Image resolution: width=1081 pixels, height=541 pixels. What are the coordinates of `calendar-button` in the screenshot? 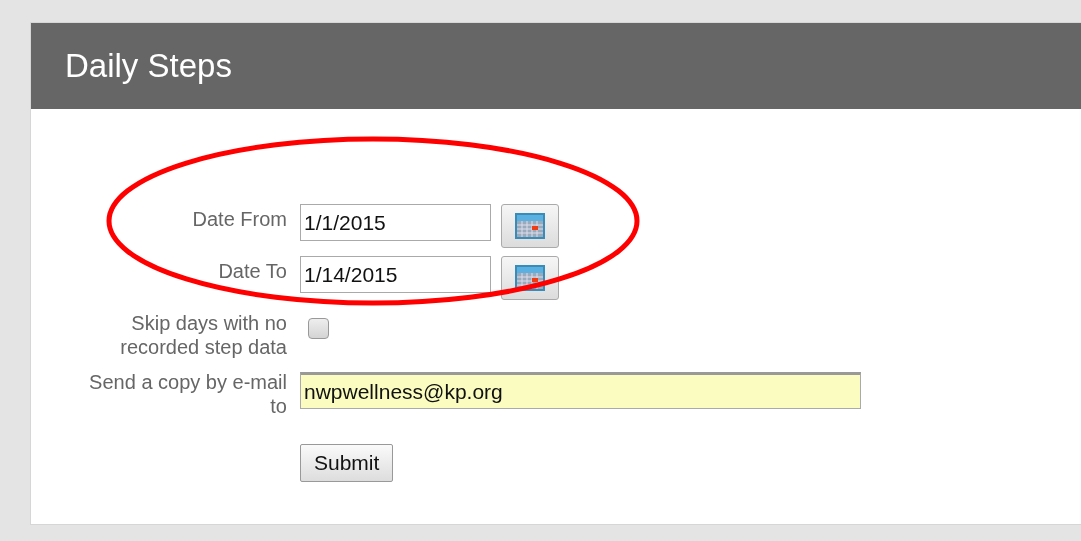 It's located at (530, 226).